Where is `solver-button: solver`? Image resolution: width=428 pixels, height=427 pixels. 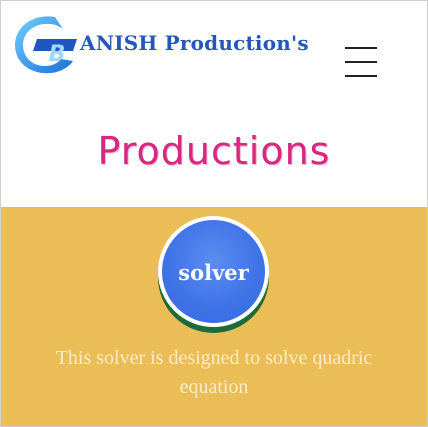 solver-button: solver is located at coordinates (213, 271).